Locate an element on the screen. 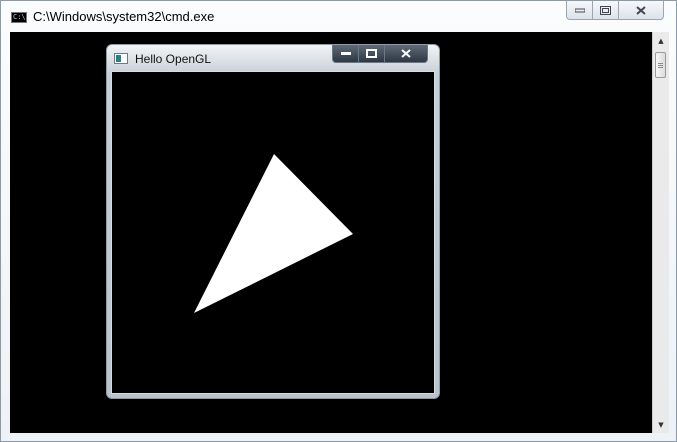  console-app-icon: C:\ is located at coordinates (19, 17).